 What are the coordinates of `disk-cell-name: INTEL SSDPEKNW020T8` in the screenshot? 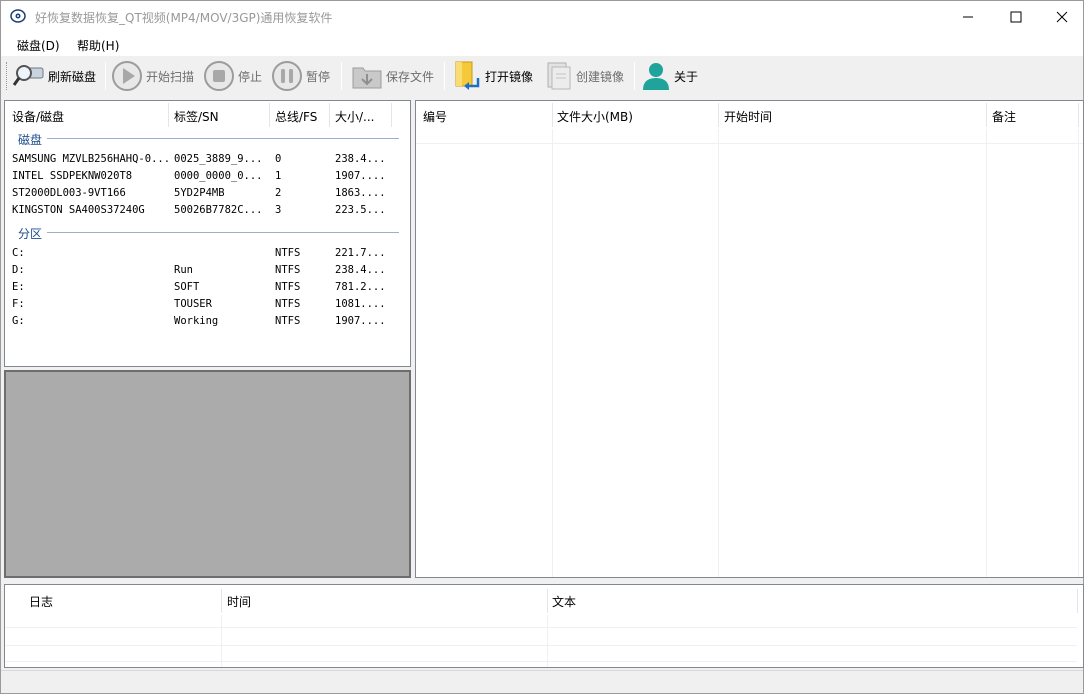 It's located at (72, 176).